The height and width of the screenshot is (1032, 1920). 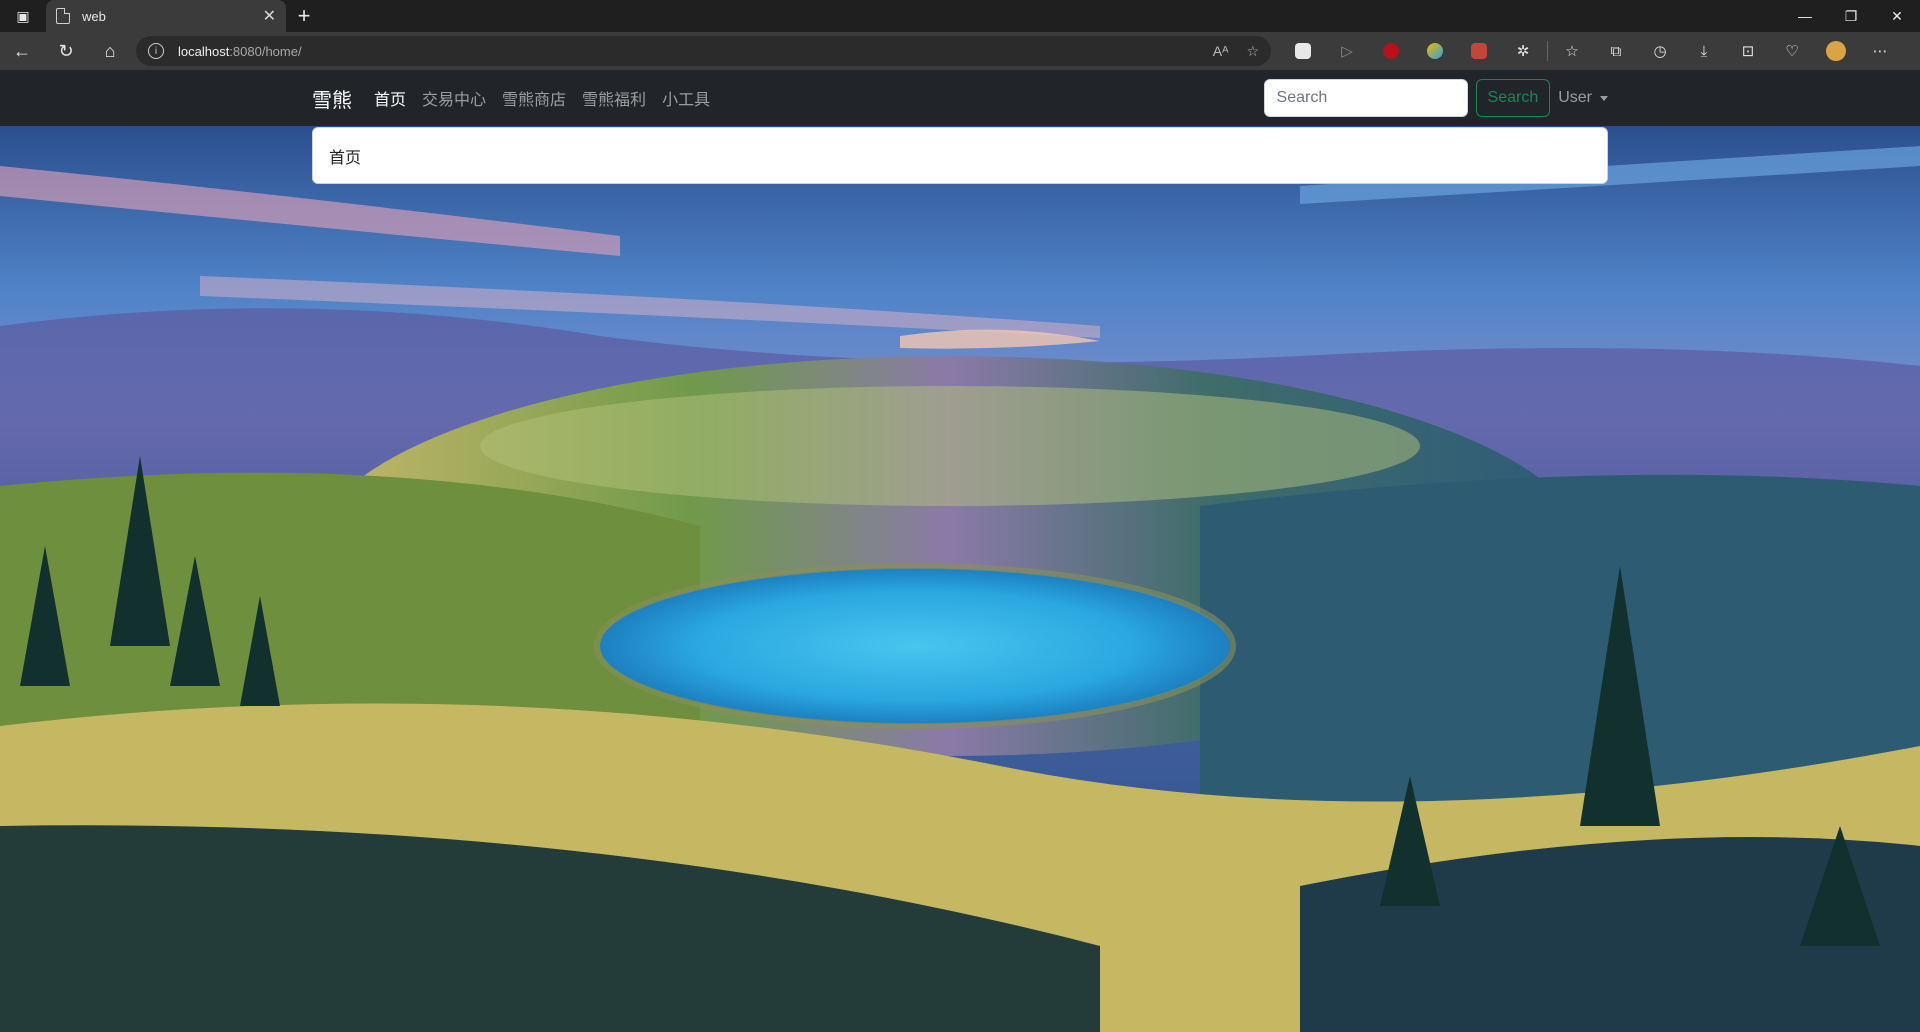 I want to click on nav-link-store: 雪熊商店, so click(x=534, y=98).